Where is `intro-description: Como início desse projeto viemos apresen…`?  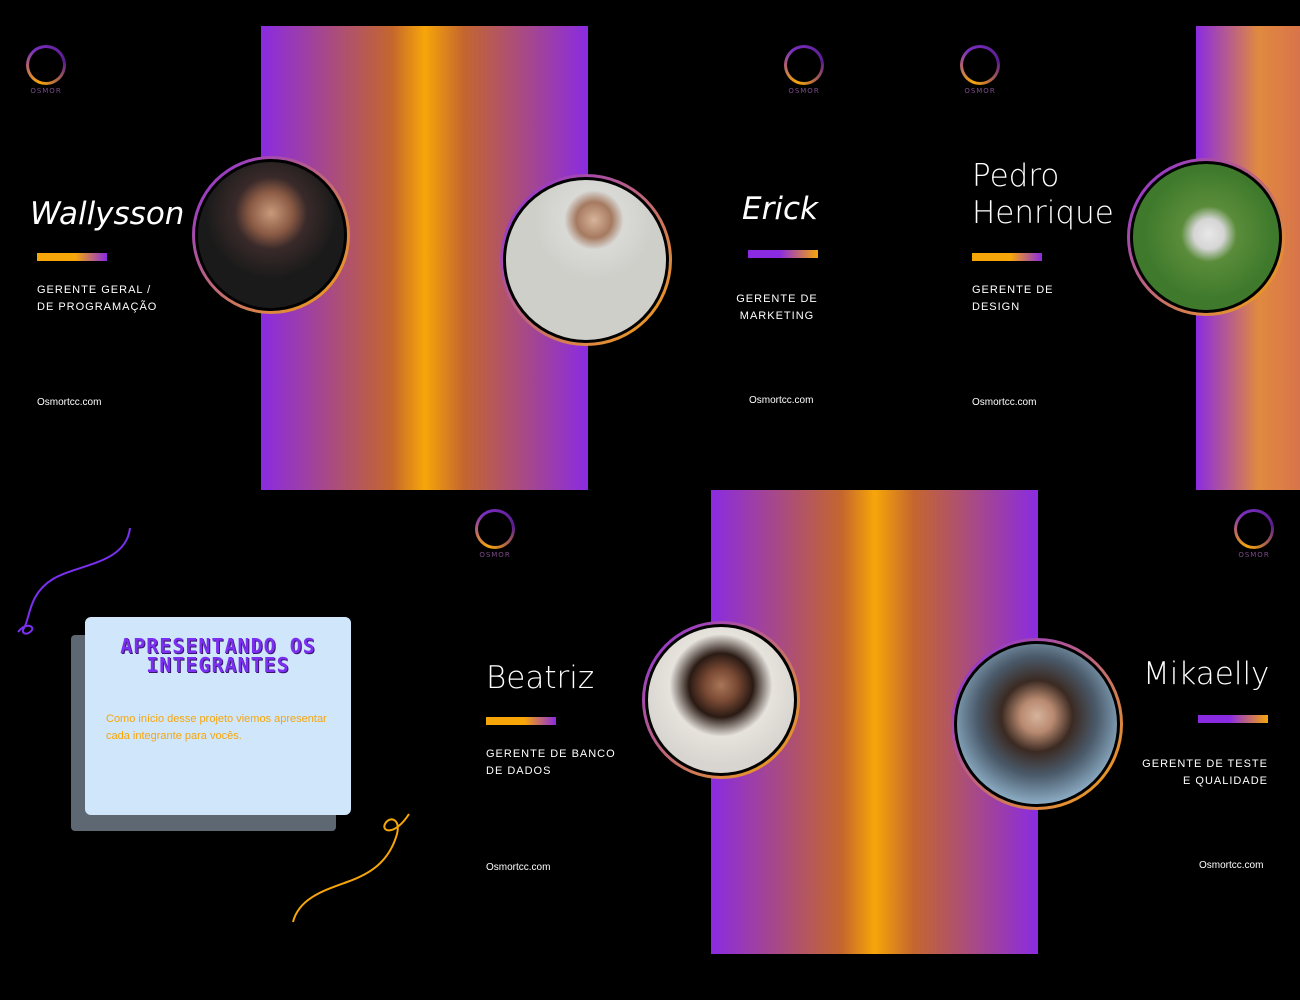
intro-description: Como início desse projeto viemos apresen… is located at coordinates (216, 727).